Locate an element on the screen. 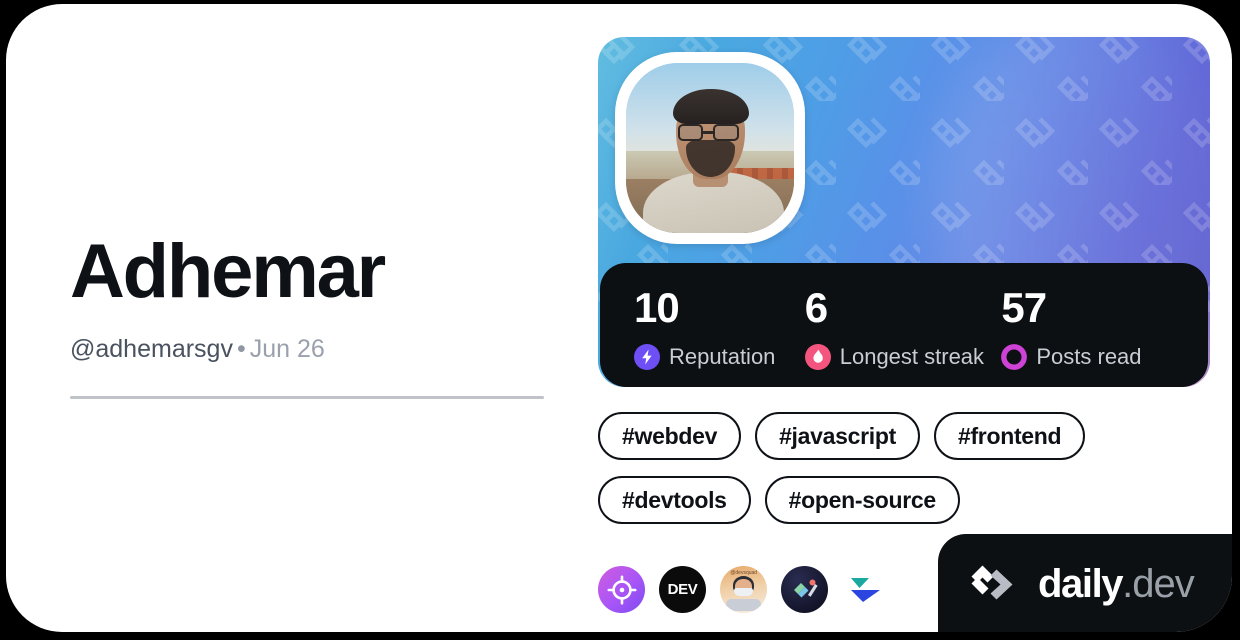  source-avatar-icon: @devsquad is located at coordinates (743, 589).